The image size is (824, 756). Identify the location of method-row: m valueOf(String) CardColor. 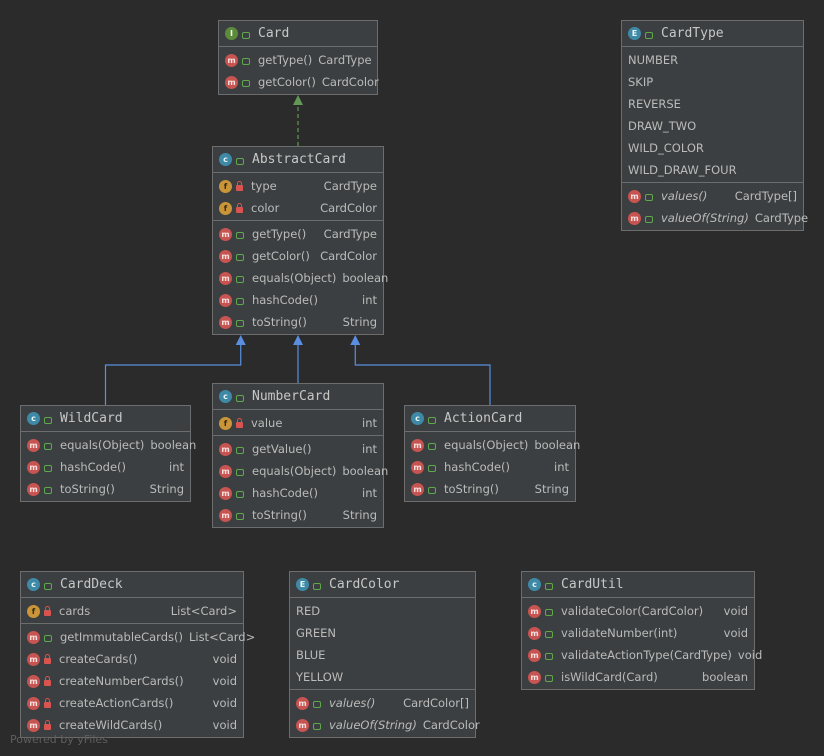
(385, 725).